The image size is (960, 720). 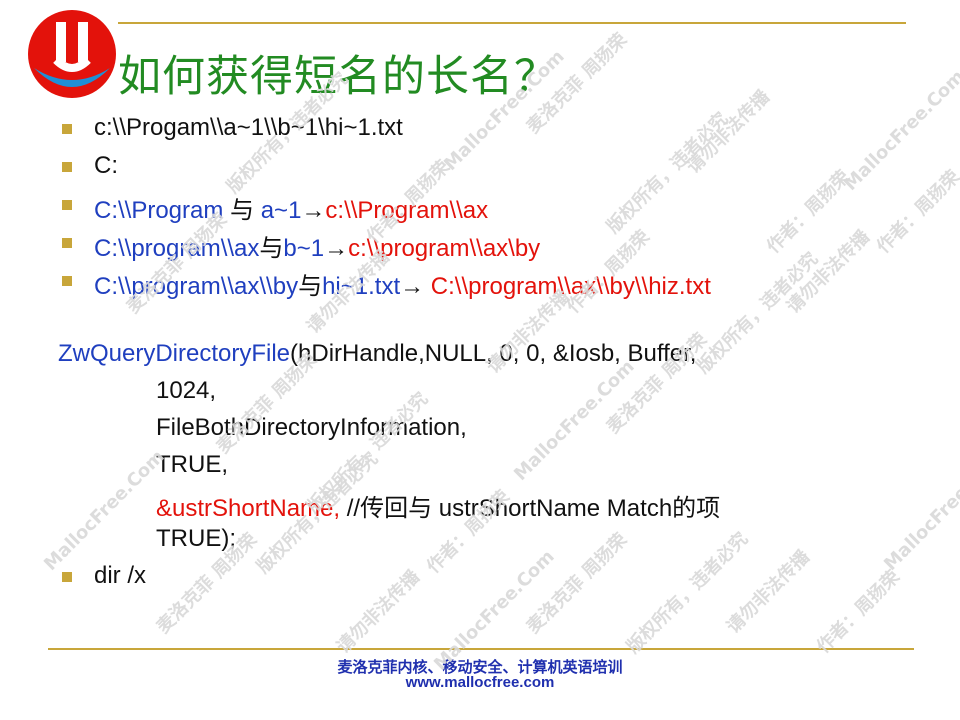 I want to click on bullet-segment: hi~1.txt, so click(x=361, y=286).